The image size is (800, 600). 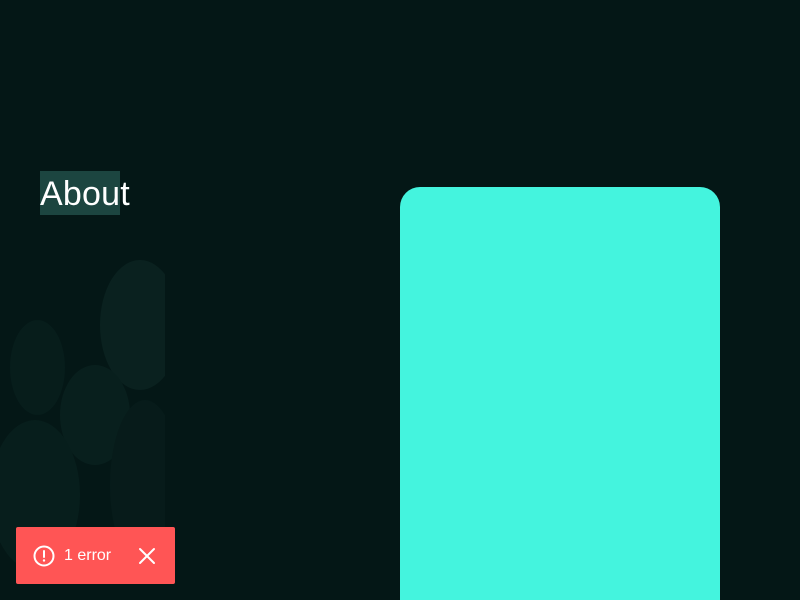 What do you see at coordinates (44, 556) in the screenshot?
I see `alert-circle-icon` at bounding box center [44, 556].